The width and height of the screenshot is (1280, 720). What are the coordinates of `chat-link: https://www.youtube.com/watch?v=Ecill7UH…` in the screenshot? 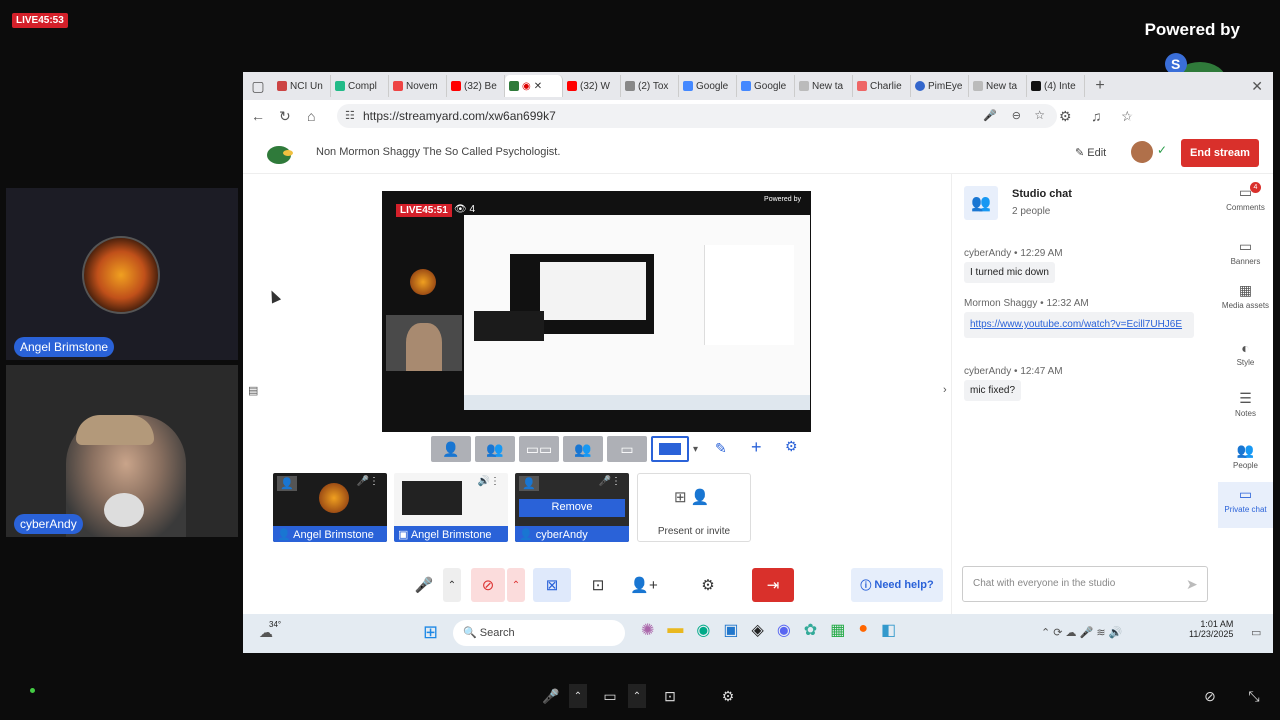 It's located at (1079, 325).